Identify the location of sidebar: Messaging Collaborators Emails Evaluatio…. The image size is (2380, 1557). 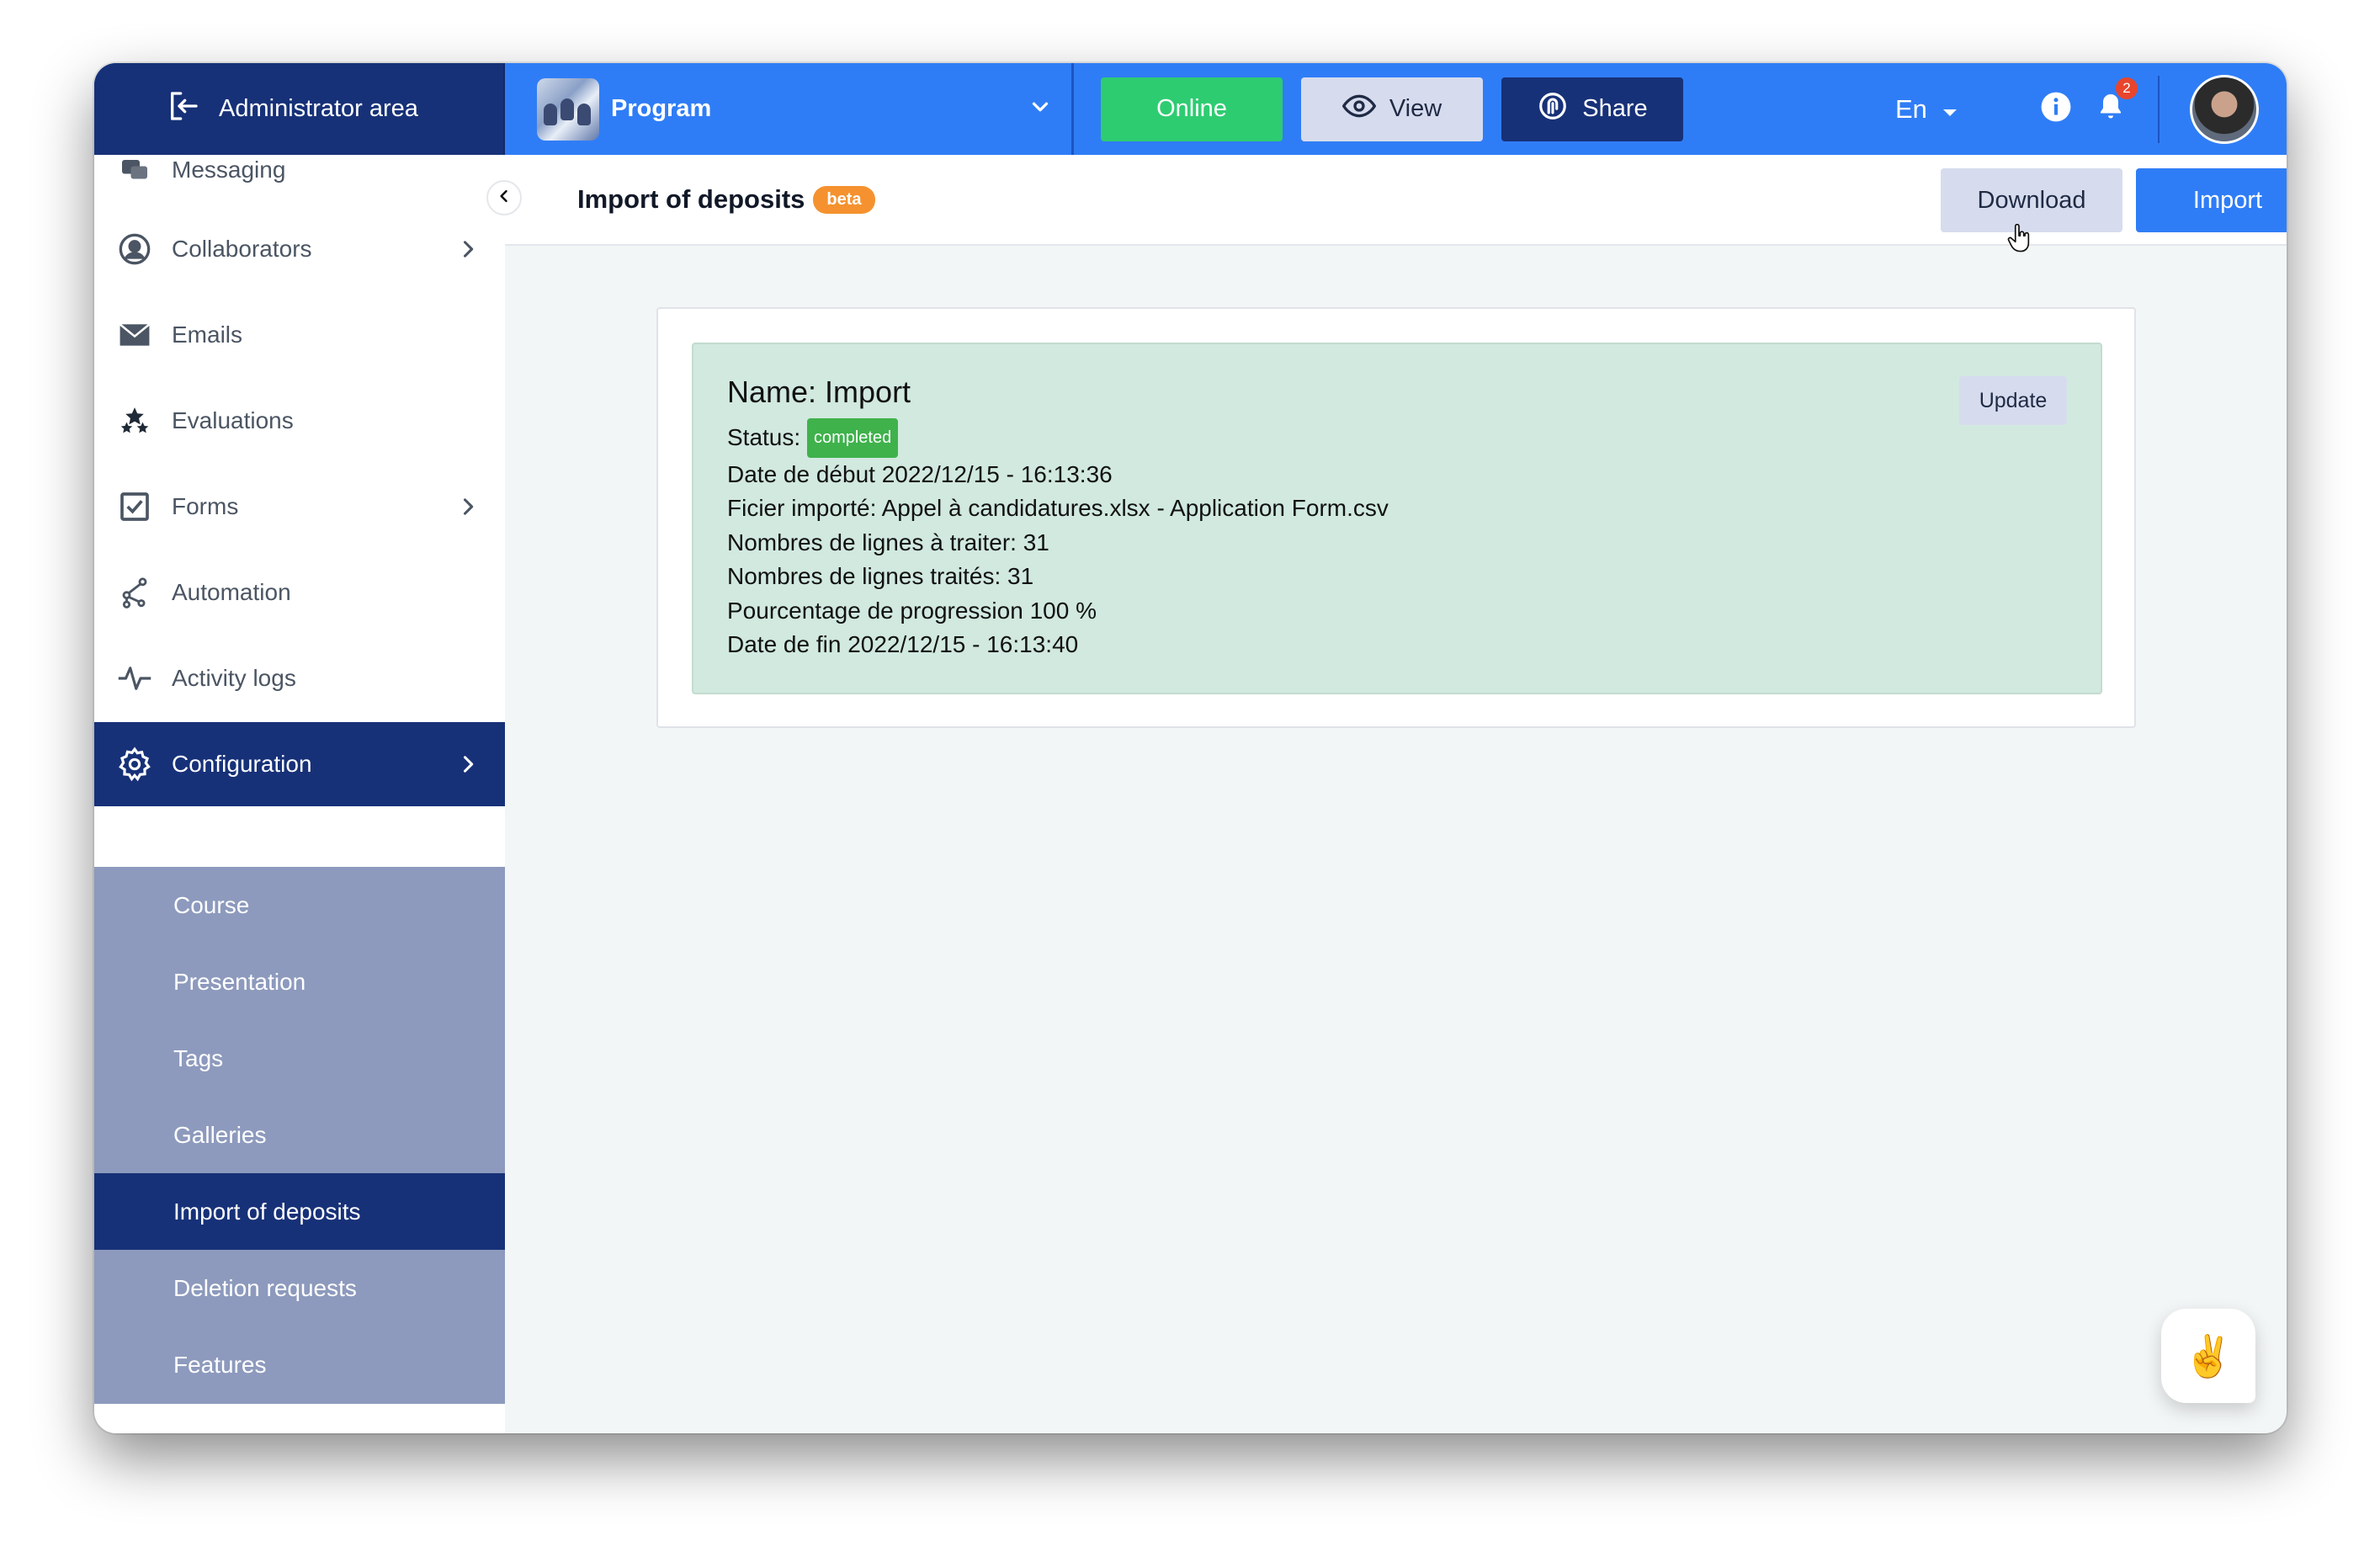
(299, 794).